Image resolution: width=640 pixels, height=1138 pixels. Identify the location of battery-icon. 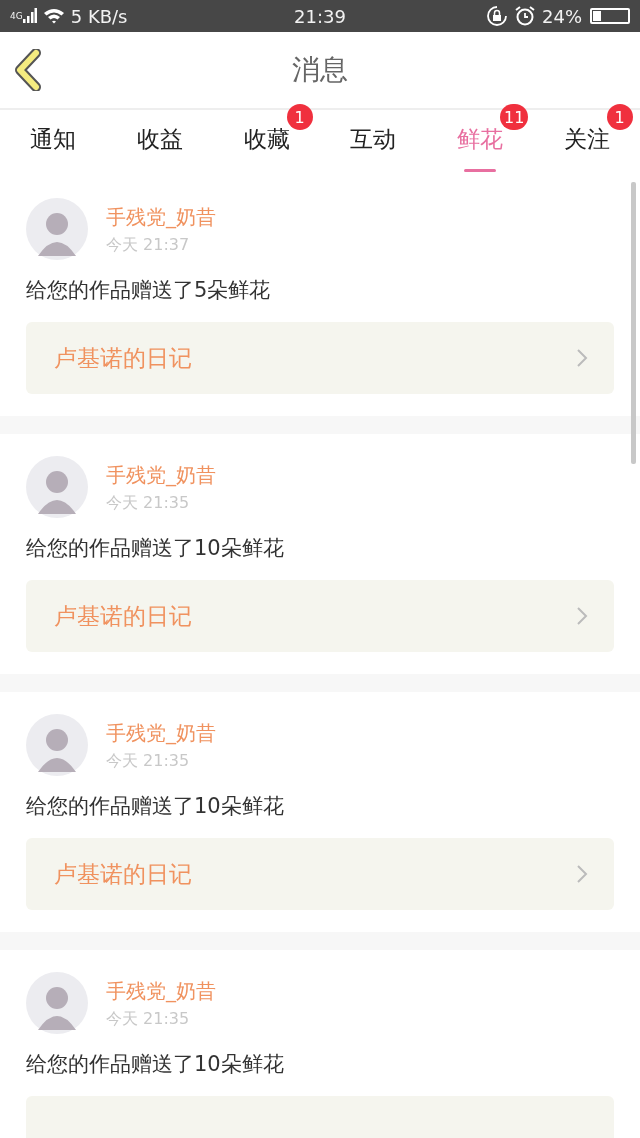
(610, 16).